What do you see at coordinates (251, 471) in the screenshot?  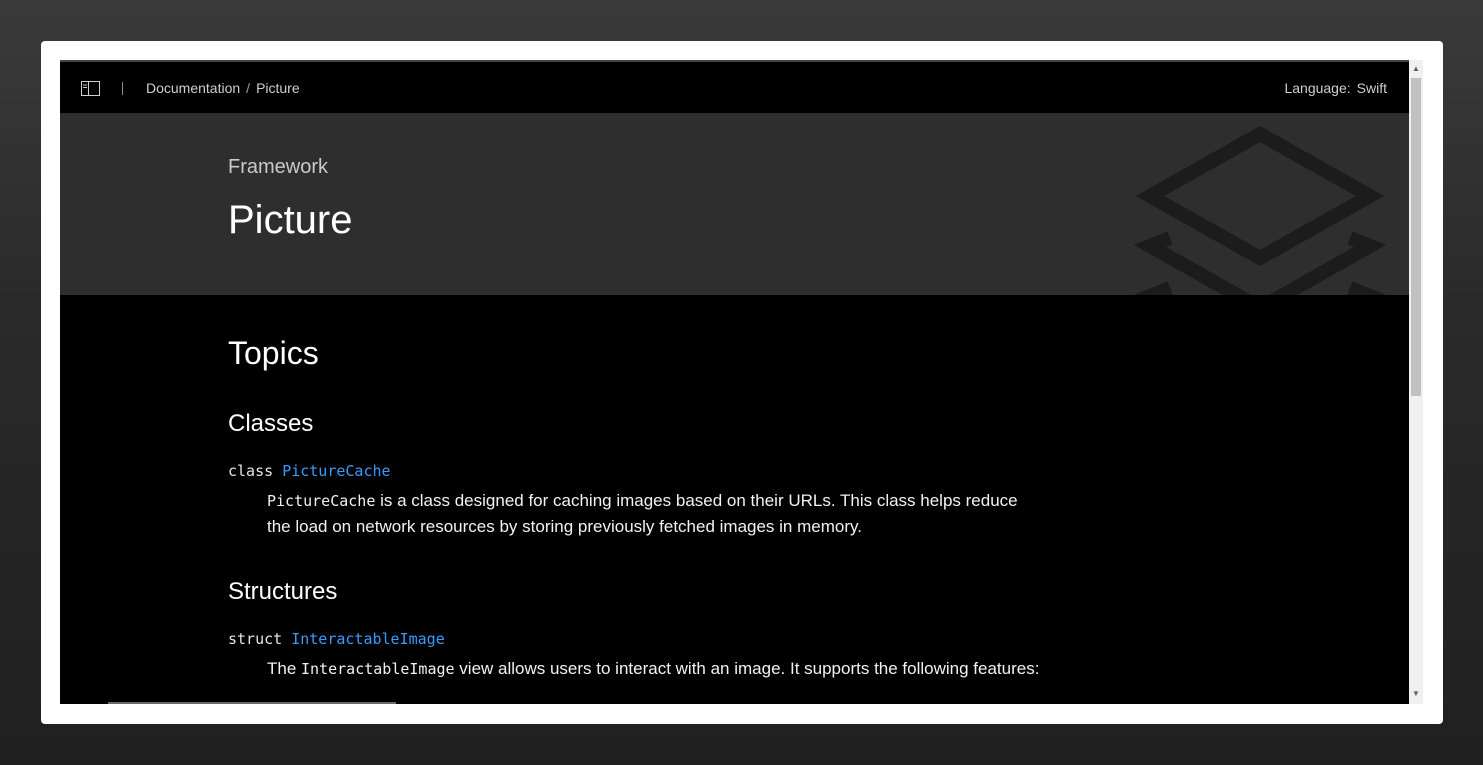 I see `decl-keyword: class` at bounding box center [251, 471].